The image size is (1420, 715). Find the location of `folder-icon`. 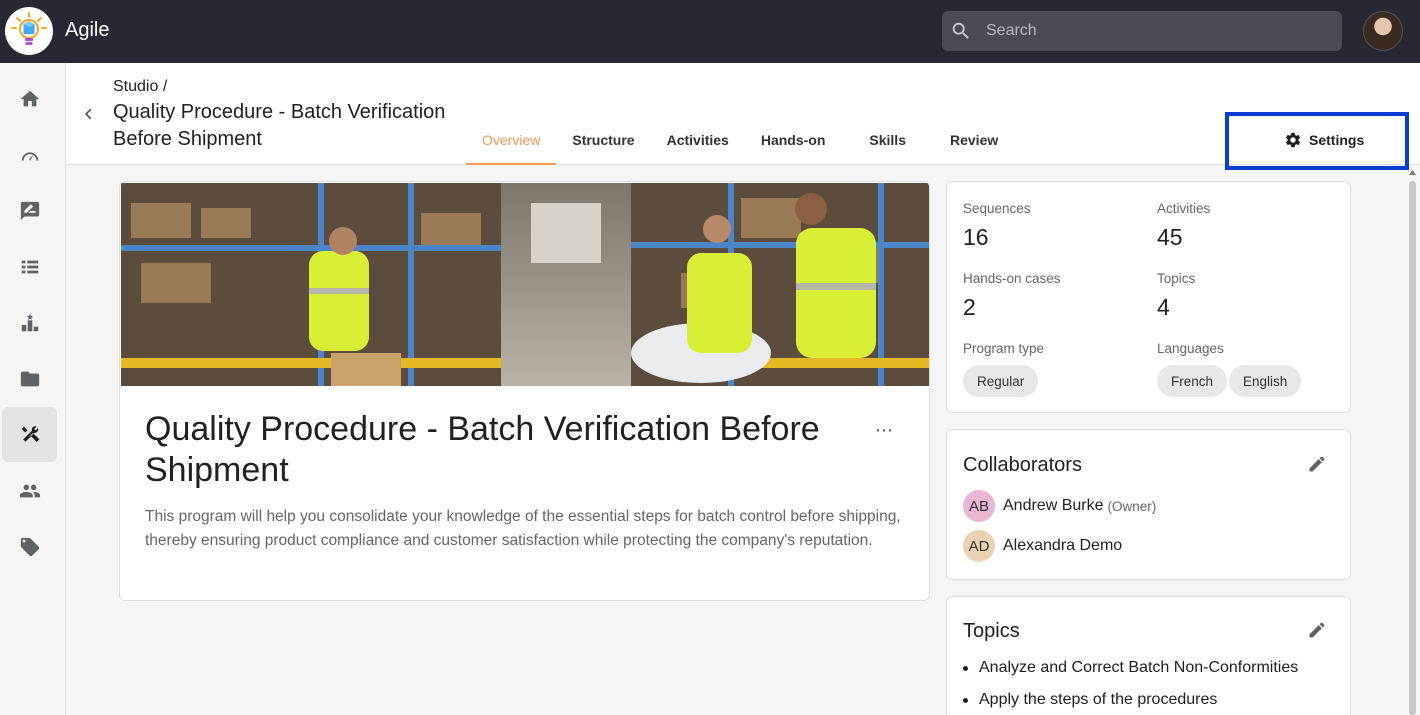

folder-icon is located at coordinates (29, 378).